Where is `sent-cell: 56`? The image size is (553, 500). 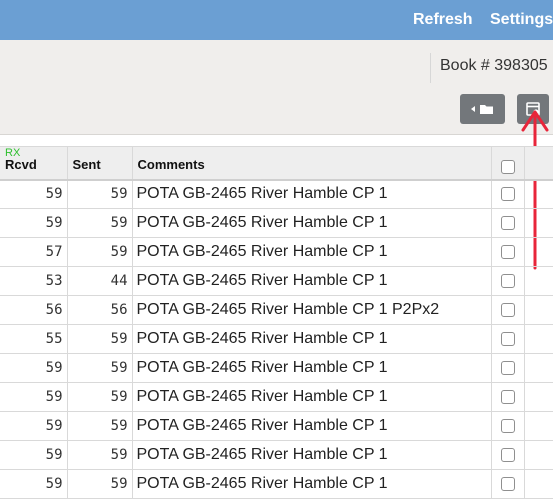 sent-cell: 56 is located at coordinates (99, 310).